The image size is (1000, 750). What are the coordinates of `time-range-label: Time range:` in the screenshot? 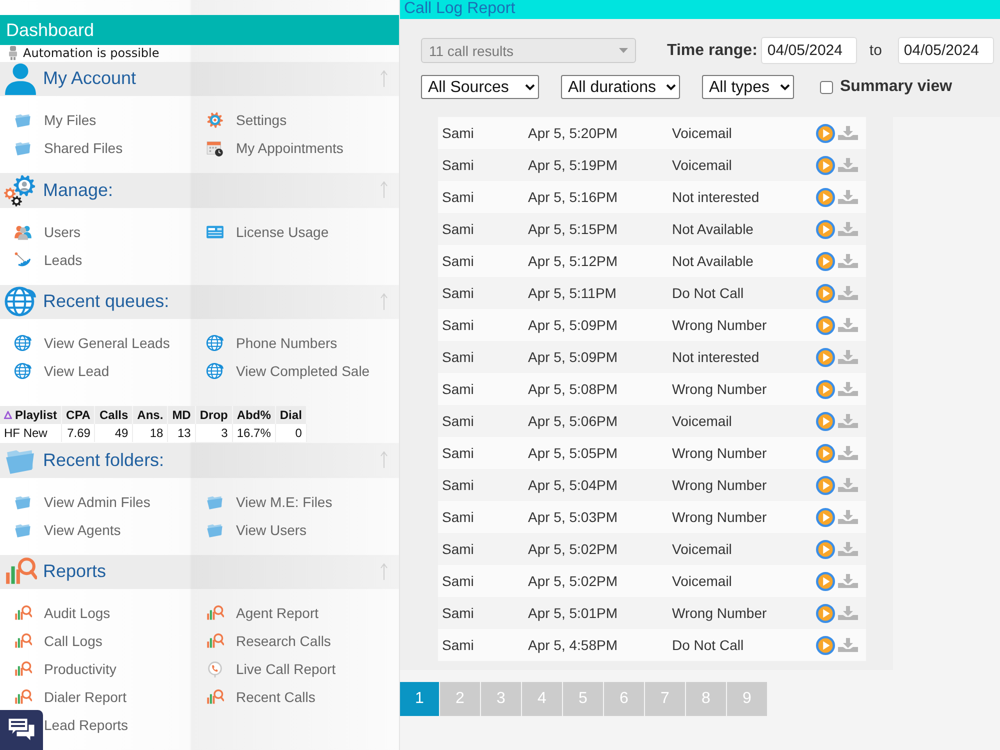 It's located at (712, 51).